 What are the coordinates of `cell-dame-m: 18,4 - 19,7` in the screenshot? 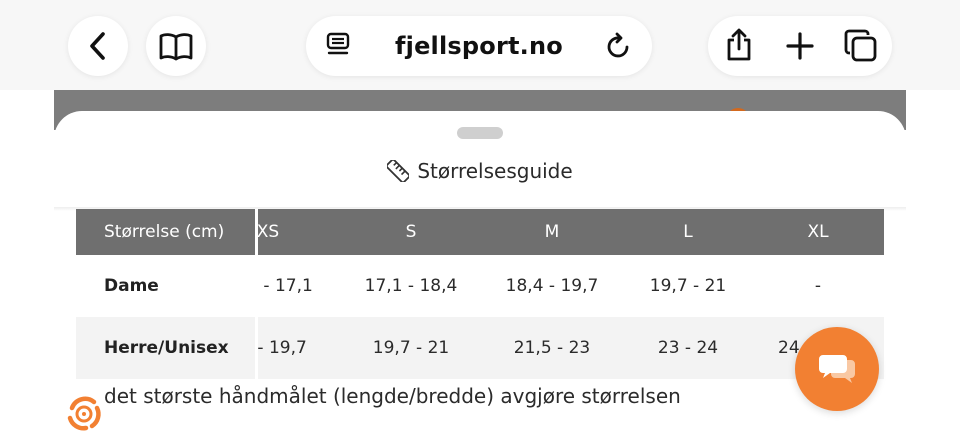 It's located at (552, 286).